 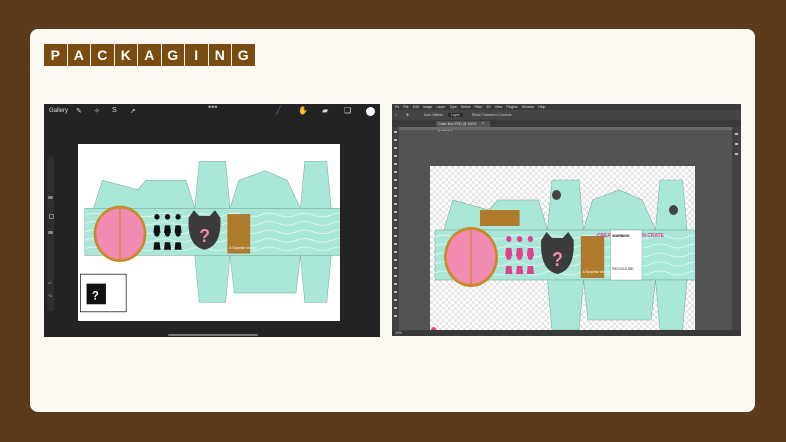 What do you see at coordinates (483, 122) in the screenshot?
I see `close-tab-icon: ×` at bounding box center [483, 122].